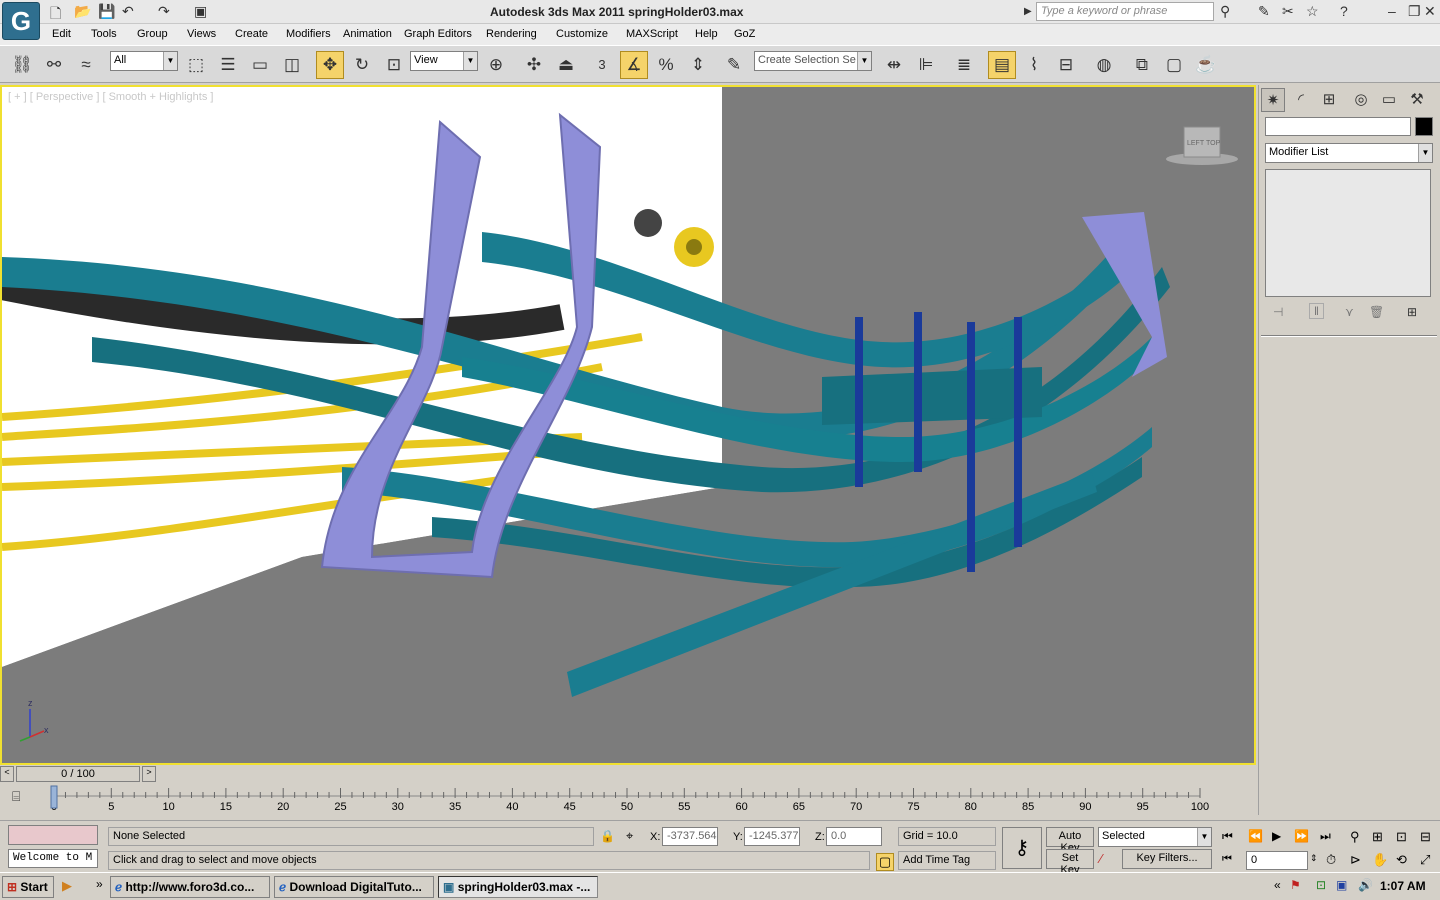  Describe the element at coordinates (1142, 65) in the screenshot. I see `render-setup-icon: ⧉` at that location.